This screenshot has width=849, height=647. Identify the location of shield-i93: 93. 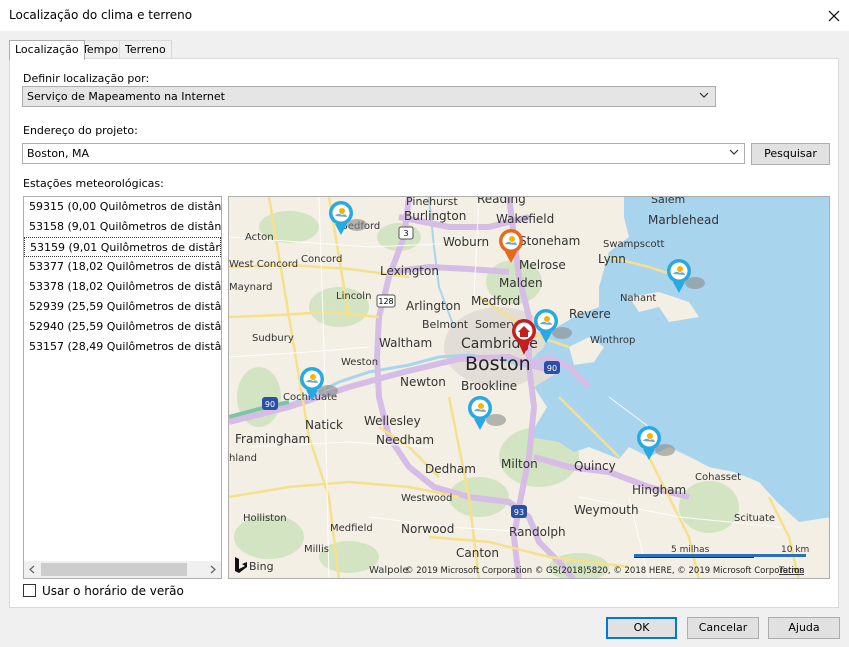
(519, 512).